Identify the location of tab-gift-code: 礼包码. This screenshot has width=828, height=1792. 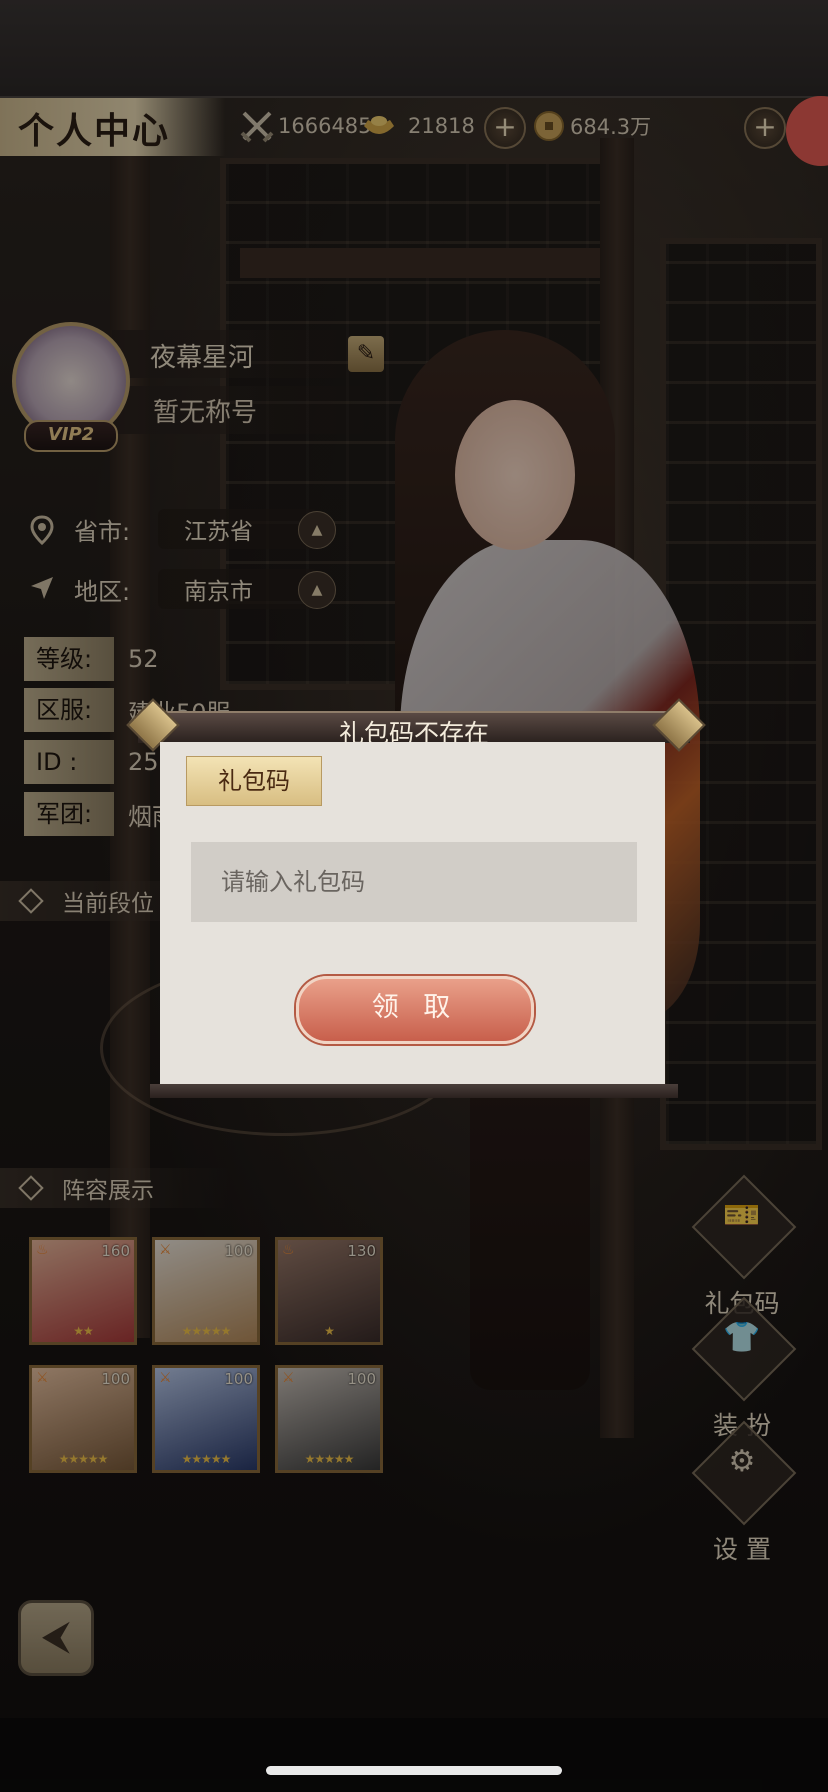
(254, 781).